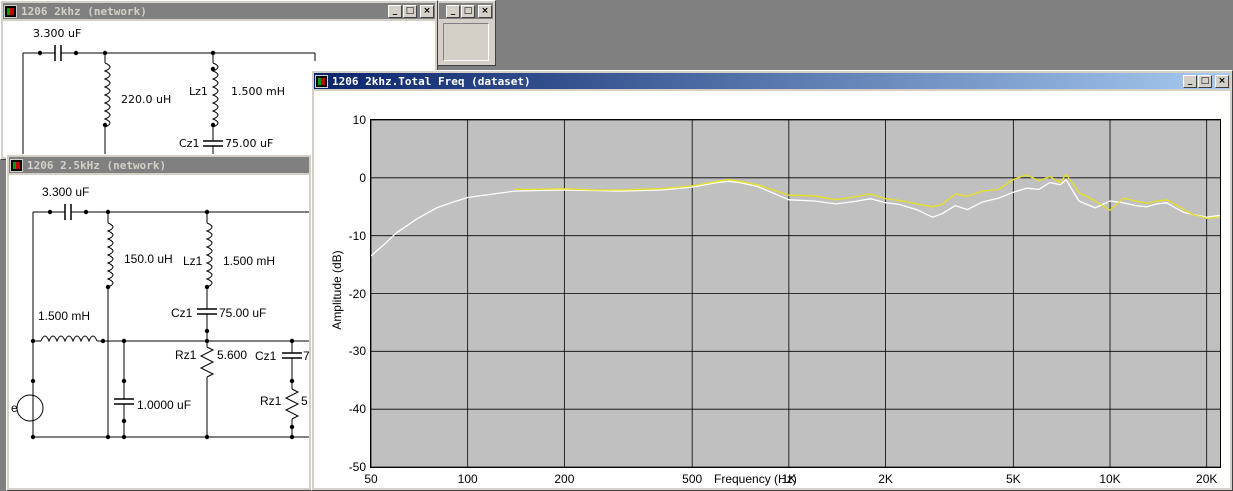  Describe the element at coordinates (162, 322) in the screenshot. I see `network-2-5khz-schematic` at that location.